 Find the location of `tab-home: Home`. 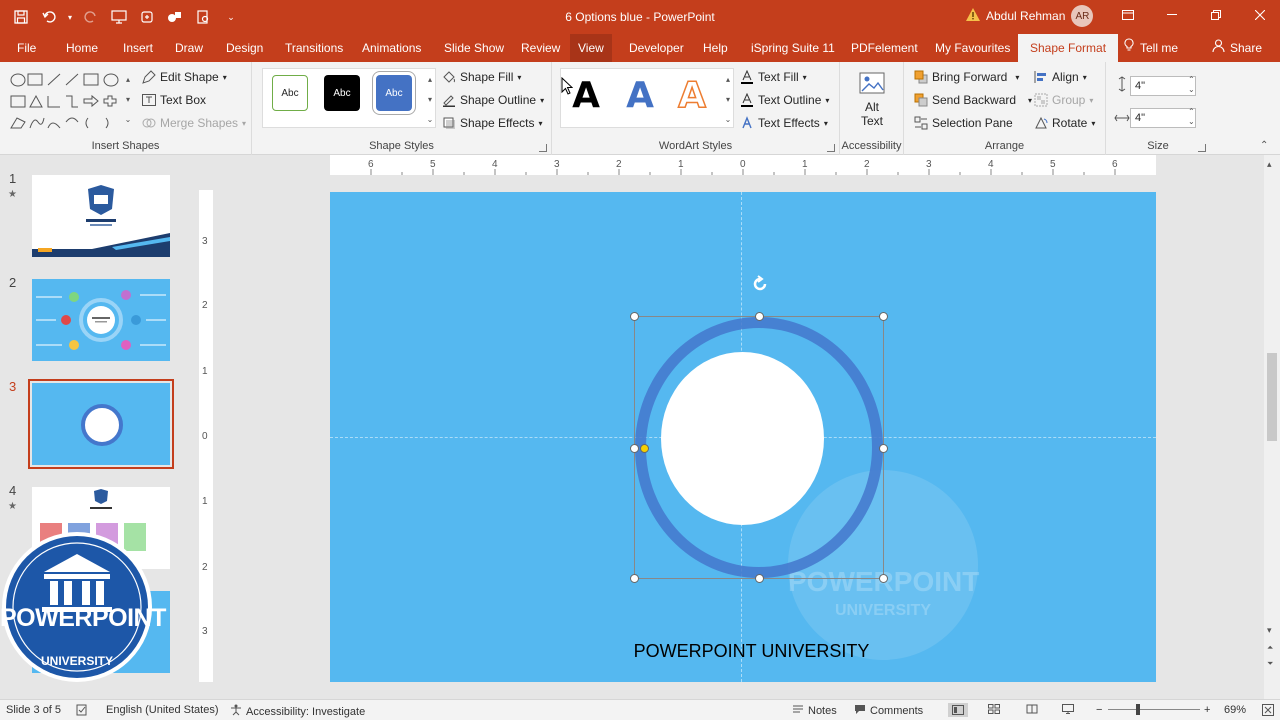

tab-home: Home is located at coordinates (82, 48).